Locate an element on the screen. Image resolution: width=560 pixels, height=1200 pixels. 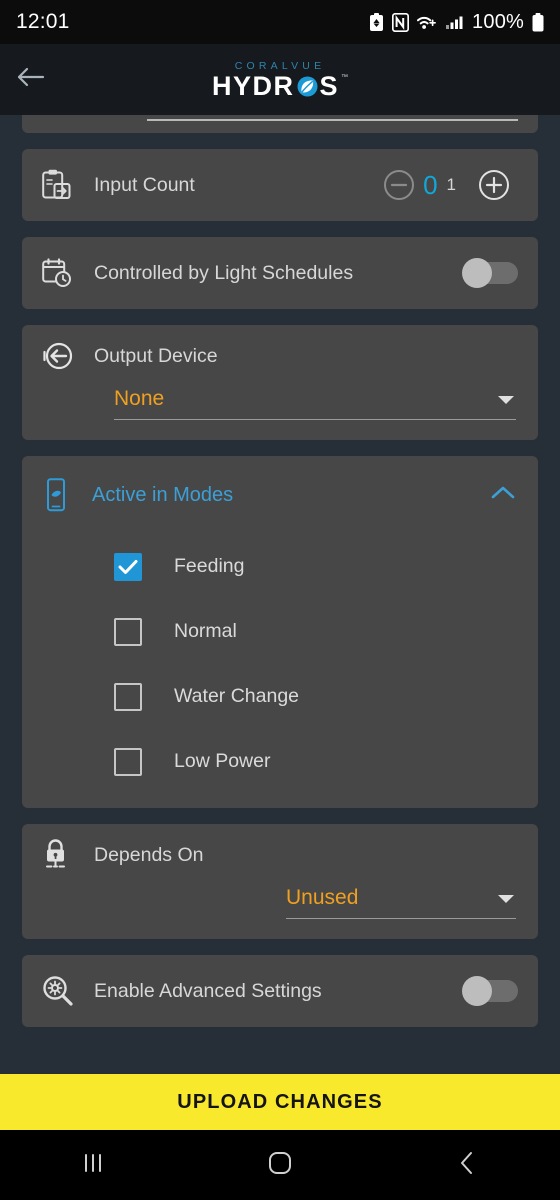
output-device-label: Output Device is located at coordinates (156, 355).